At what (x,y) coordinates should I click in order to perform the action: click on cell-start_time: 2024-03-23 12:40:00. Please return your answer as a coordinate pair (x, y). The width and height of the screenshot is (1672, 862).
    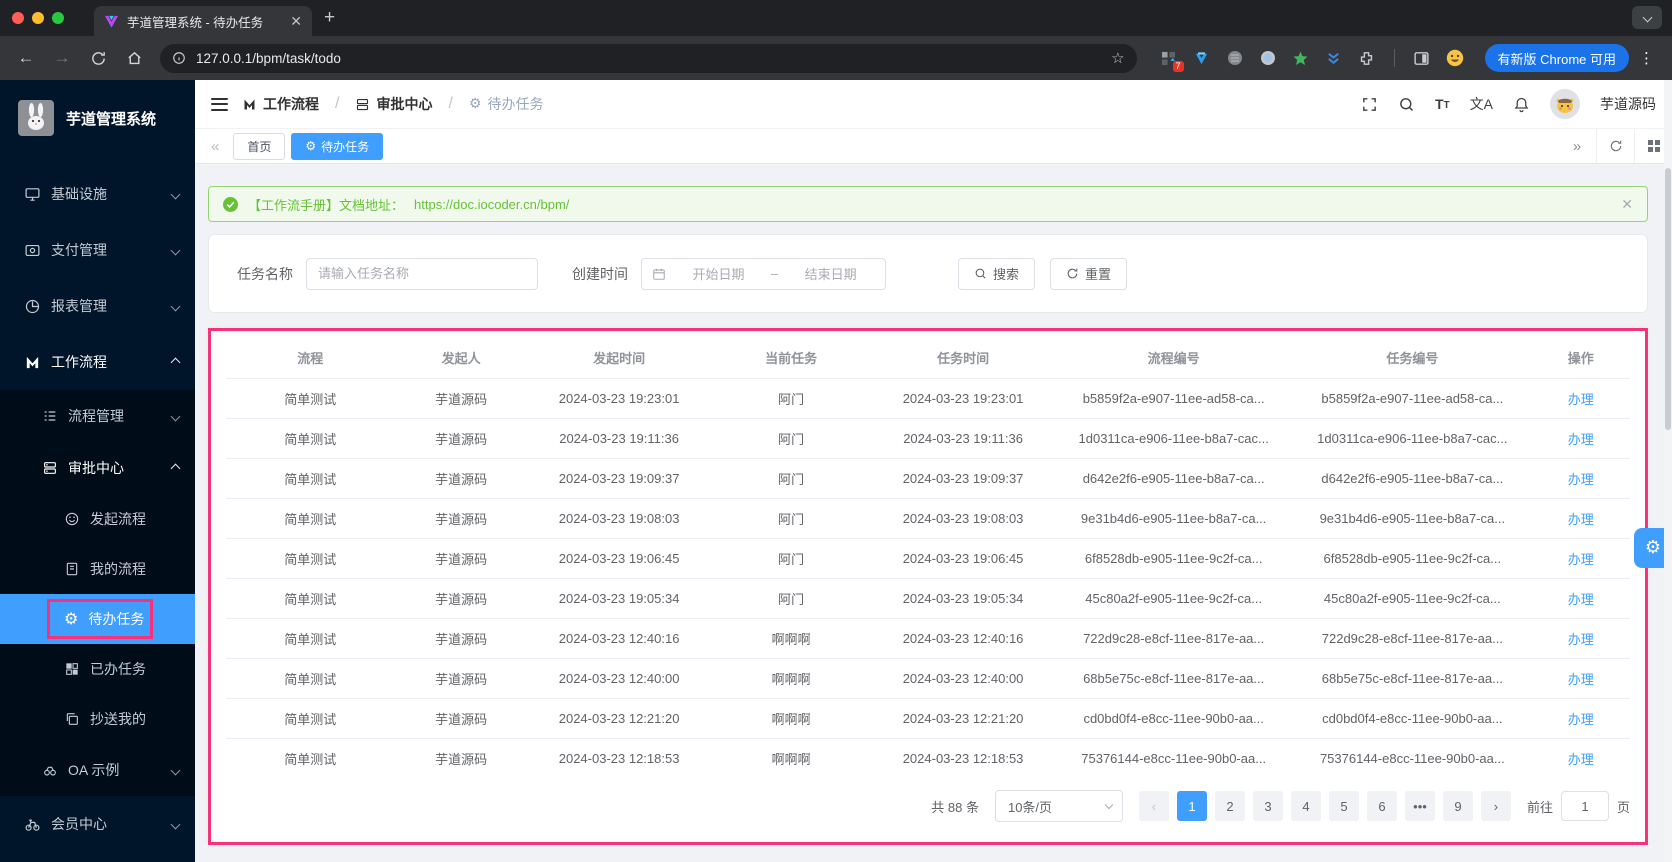
    Looking at the image, I should click on (619, 678).